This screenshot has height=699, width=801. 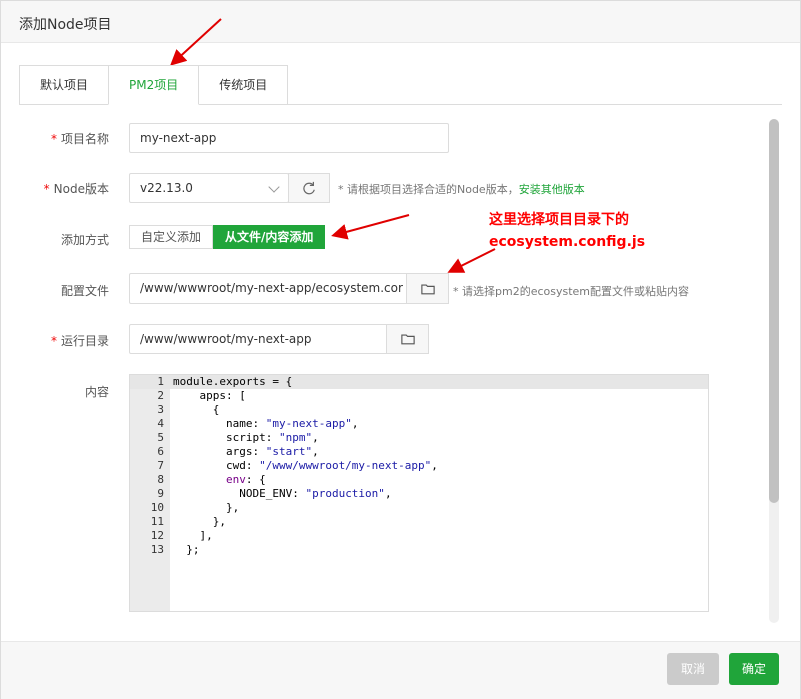 I want to click on code-token: cwd:, so click(x=216, y=465).